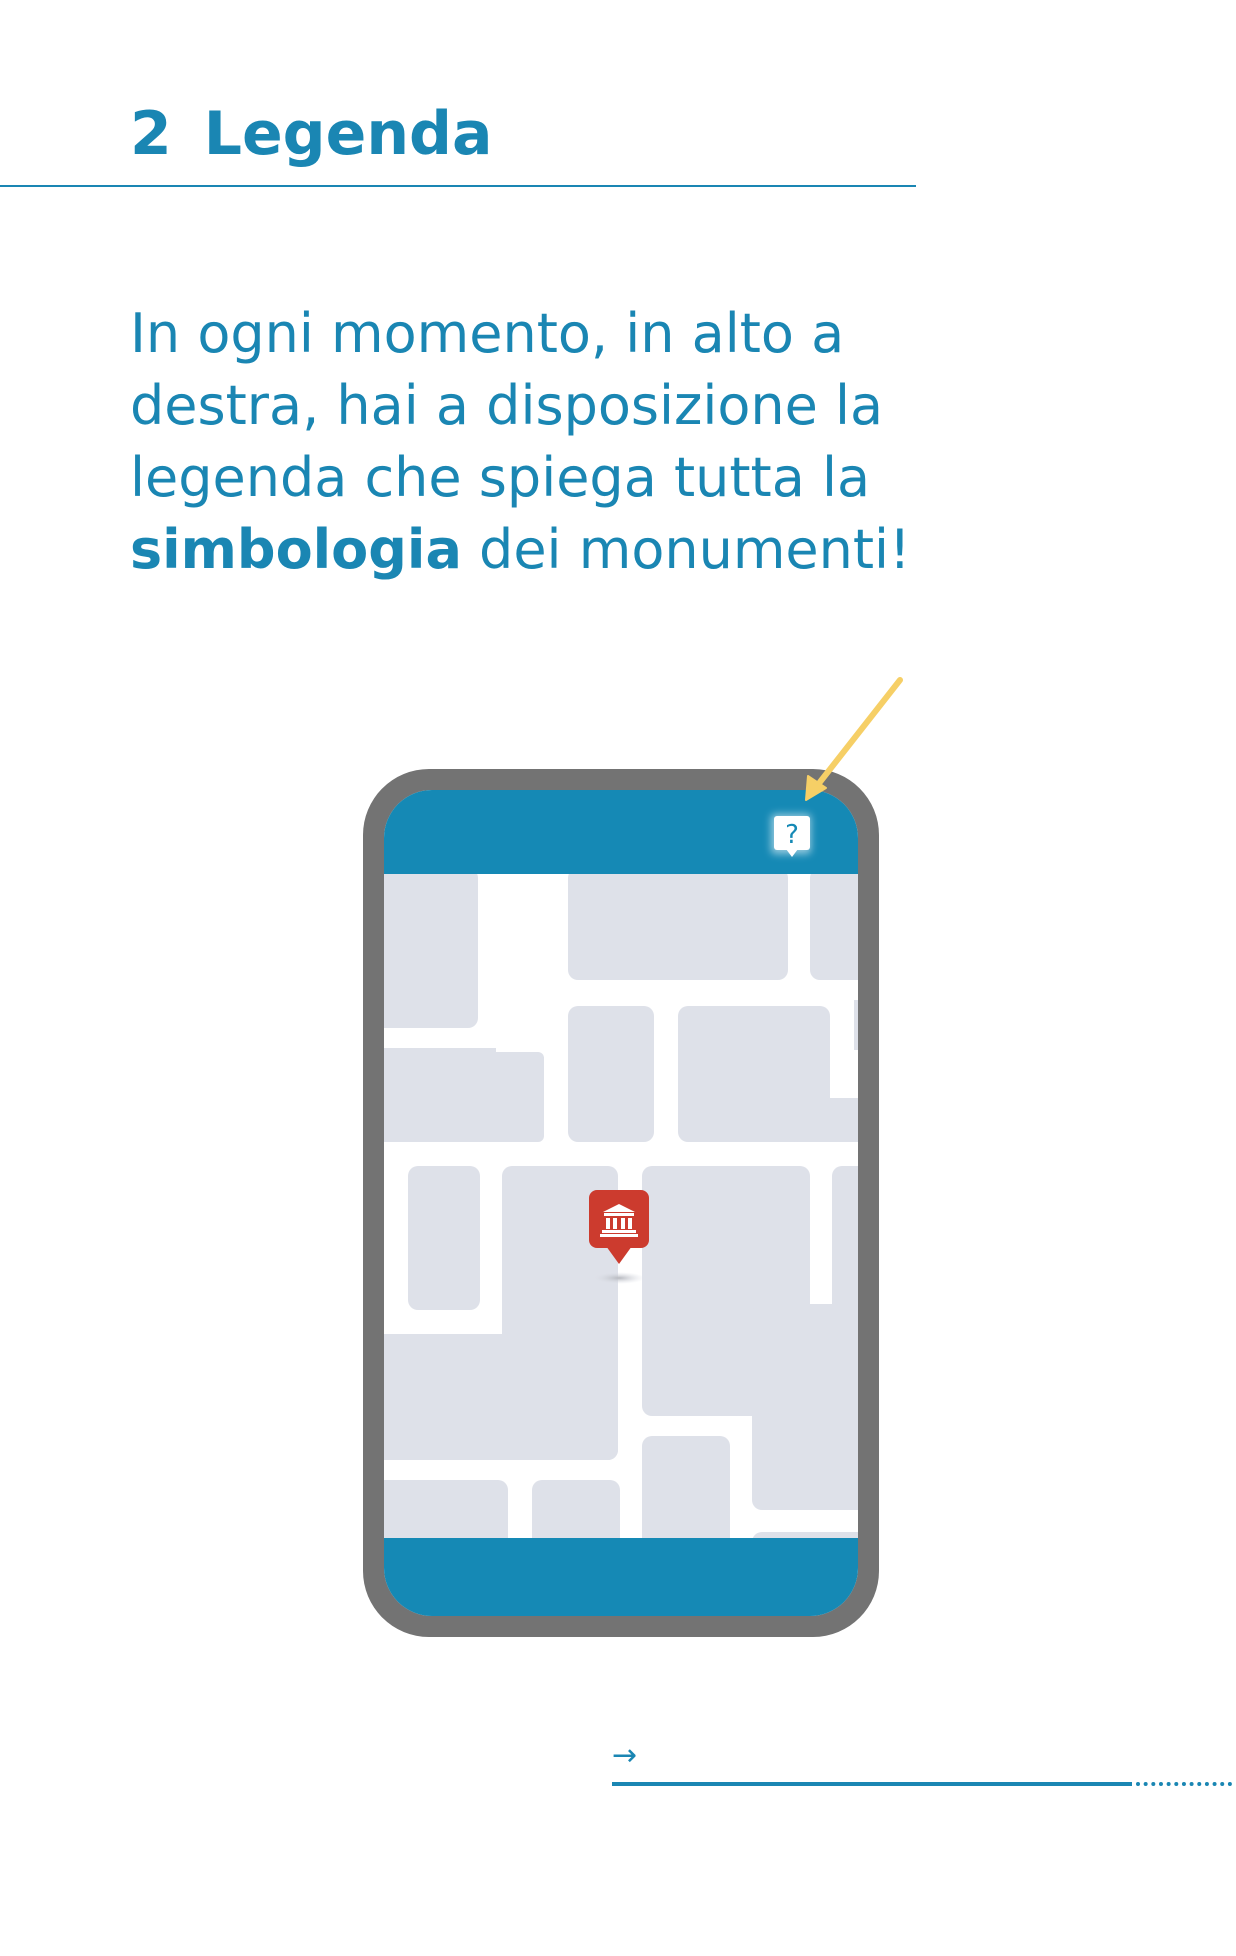 The image size is (1236, 1956). Describe the element at coordinates (872, 1784) in the screenshot. I see `footer-divider` at that location.